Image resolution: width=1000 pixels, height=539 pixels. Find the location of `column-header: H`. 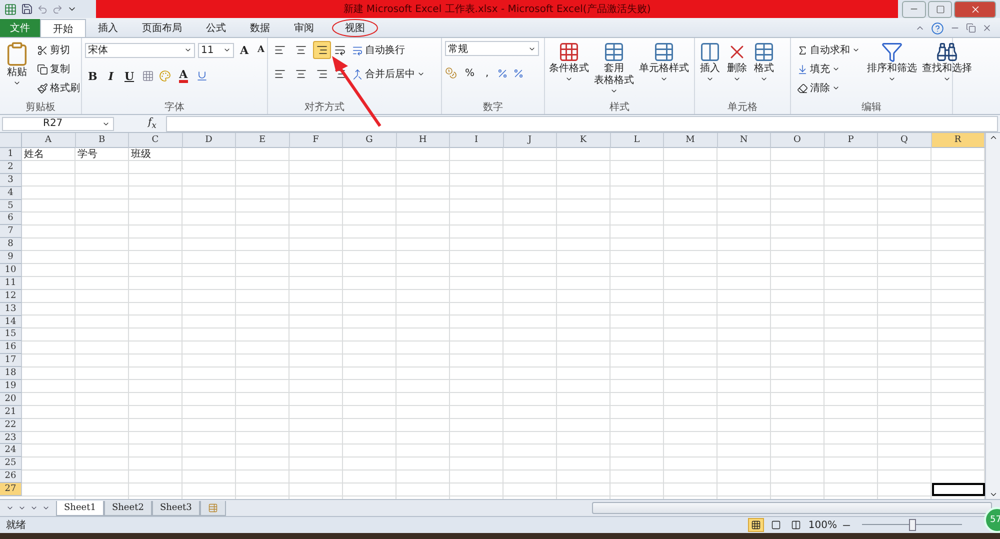

column-header: H is located at coordinates (423, 140).